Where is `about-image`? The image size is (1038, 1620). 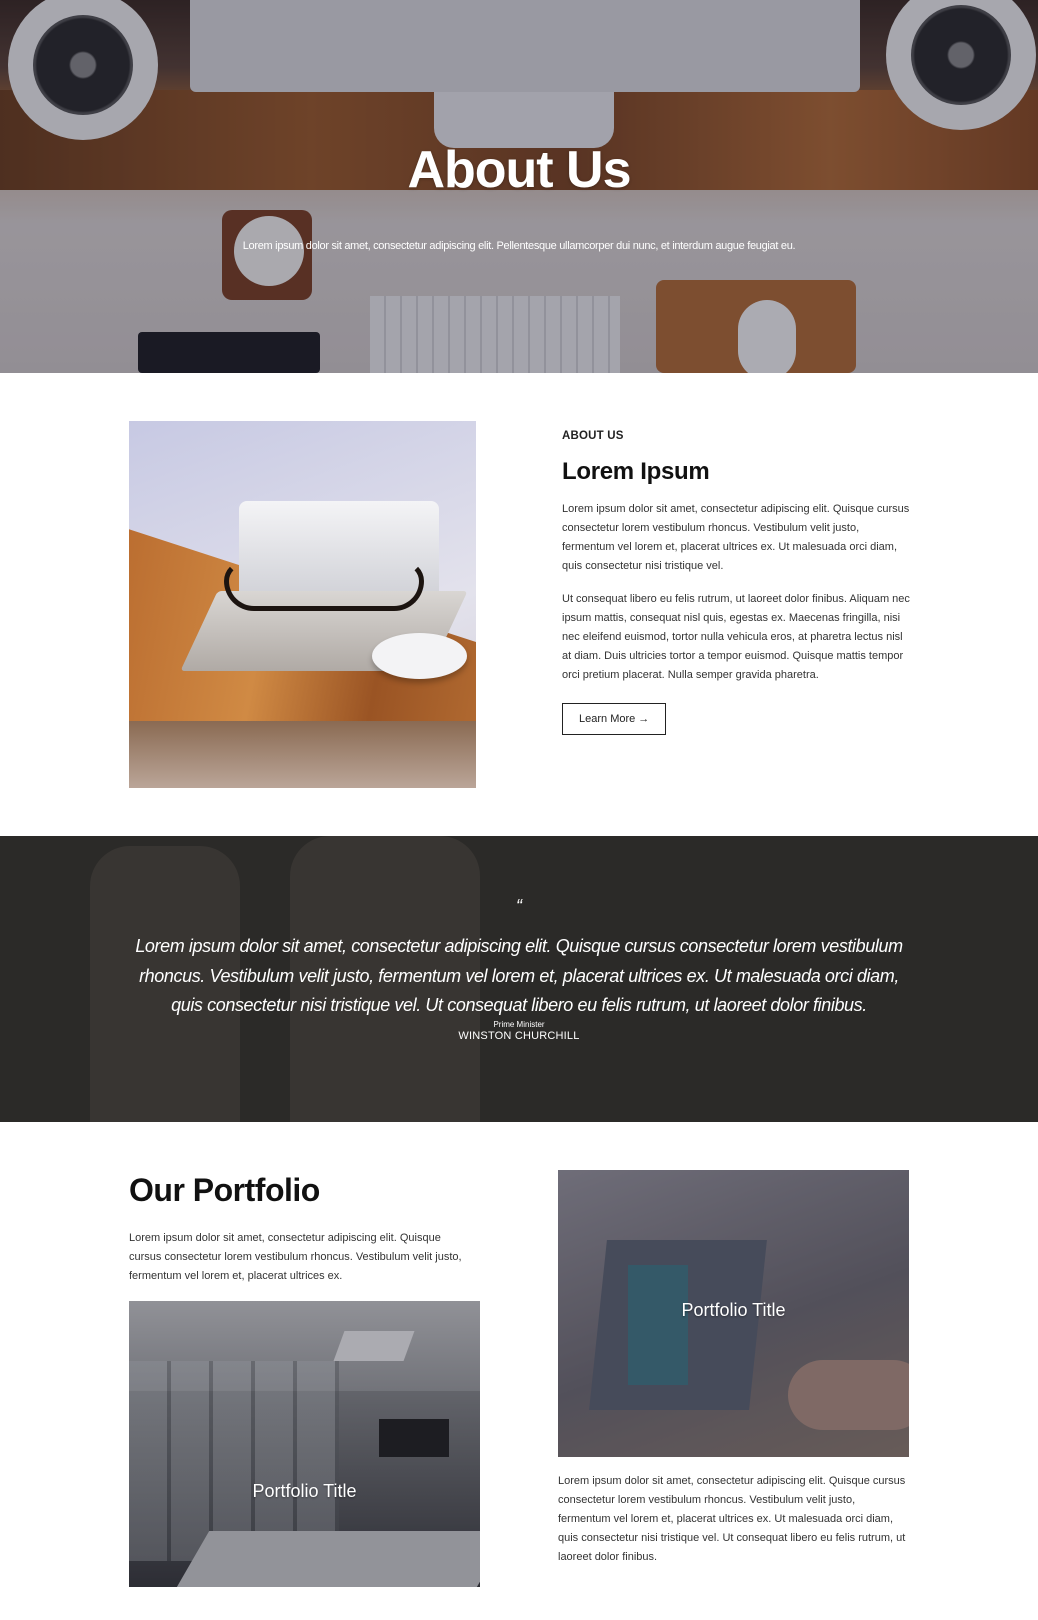
about-image is located at coordinates (302, 604).